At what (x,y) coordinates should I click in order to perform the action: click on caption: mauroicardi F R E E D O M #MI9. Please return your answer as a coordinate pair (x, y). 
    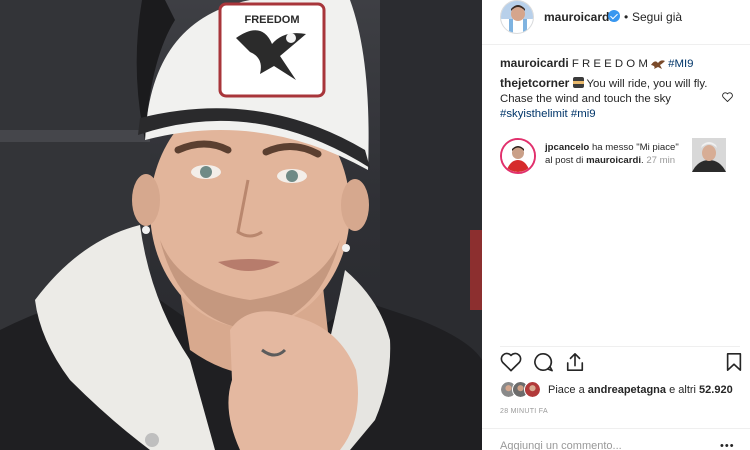
    Looking at the image, I should click on (620, 64).